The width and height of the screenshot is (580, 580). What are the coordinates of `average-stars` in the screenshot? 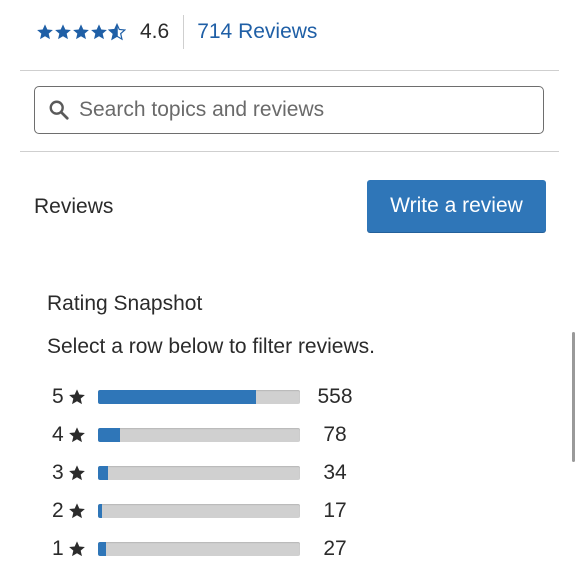 It's located at (81, 32).